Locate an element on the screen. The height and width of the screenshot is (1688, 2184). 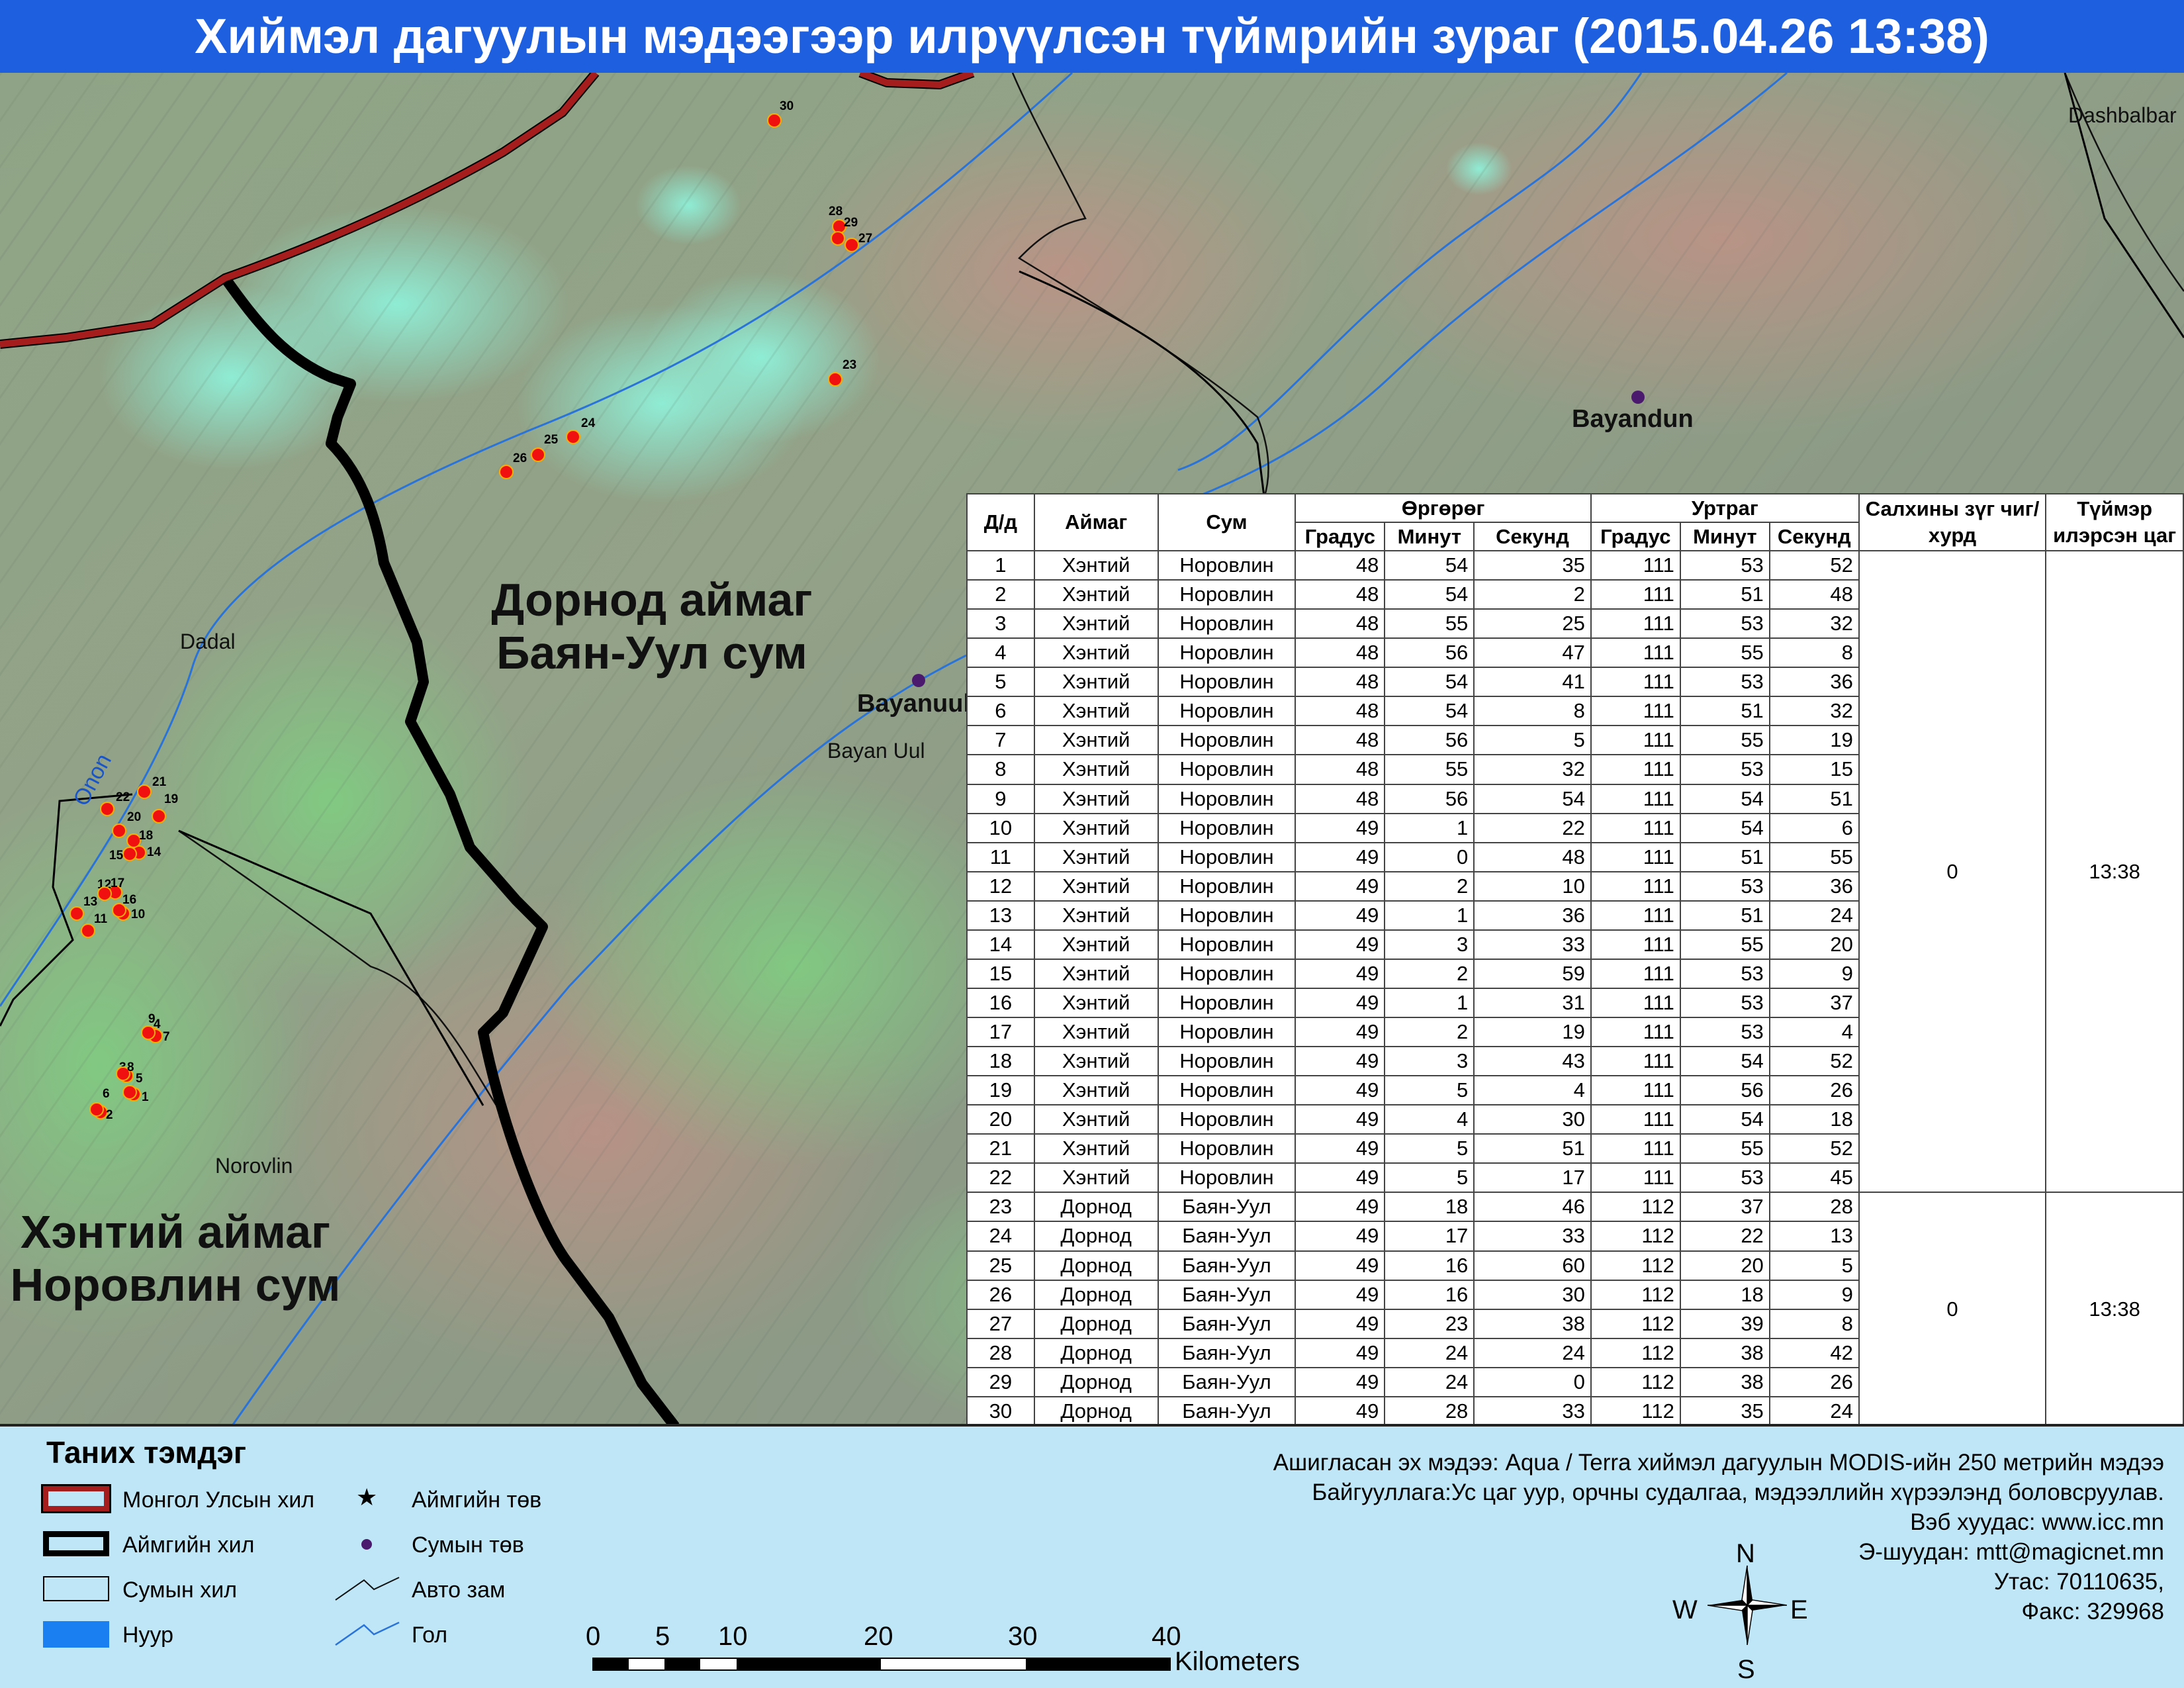
svg-text: 30 is located at coordinates (787, 106).